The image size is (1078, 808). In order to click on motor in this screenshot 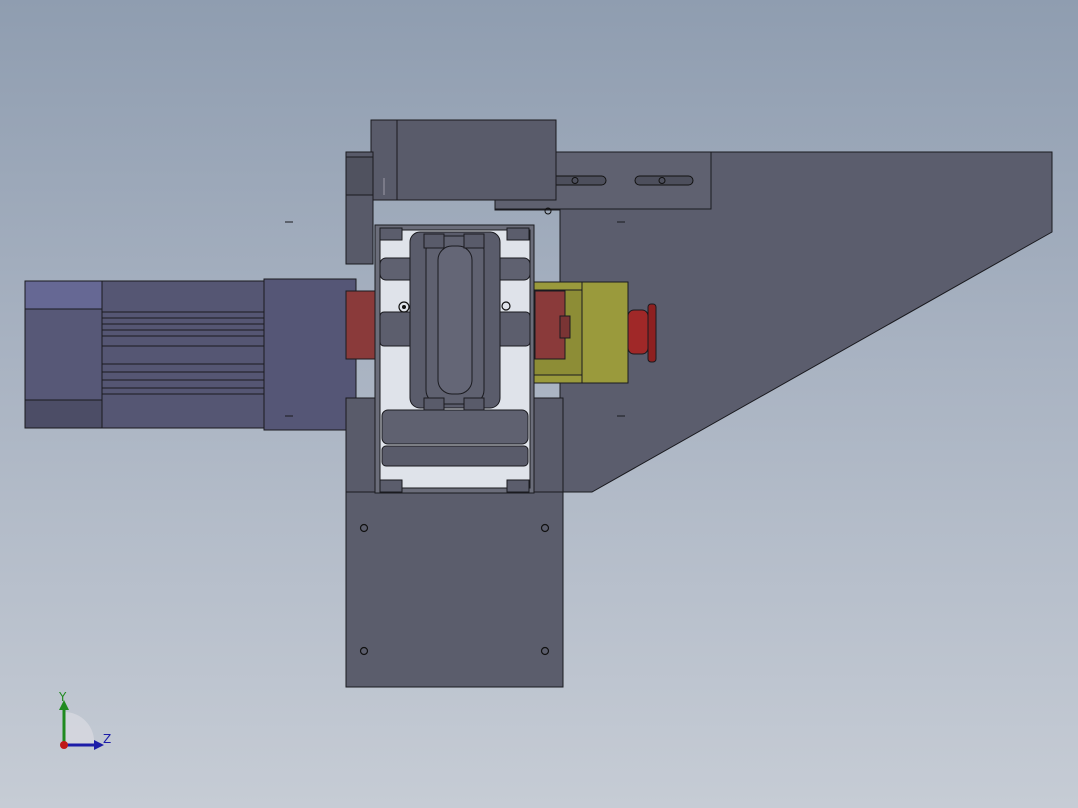, I will do `click(190, 326)`.